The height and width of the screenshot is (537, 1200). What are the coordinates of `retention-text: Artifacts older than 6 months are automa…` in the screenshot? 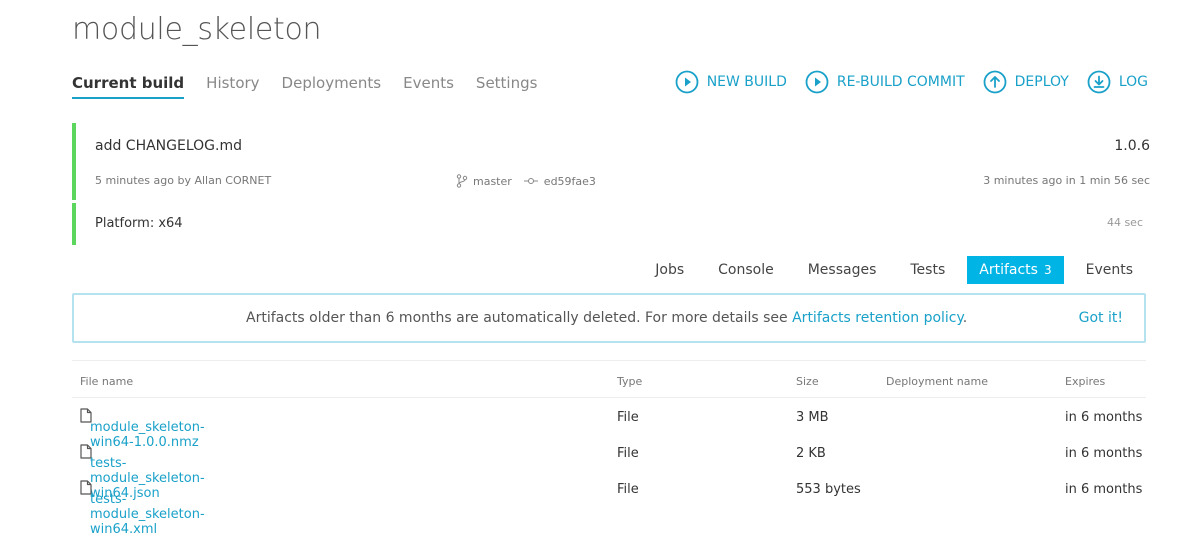 It's located at (517, 318).